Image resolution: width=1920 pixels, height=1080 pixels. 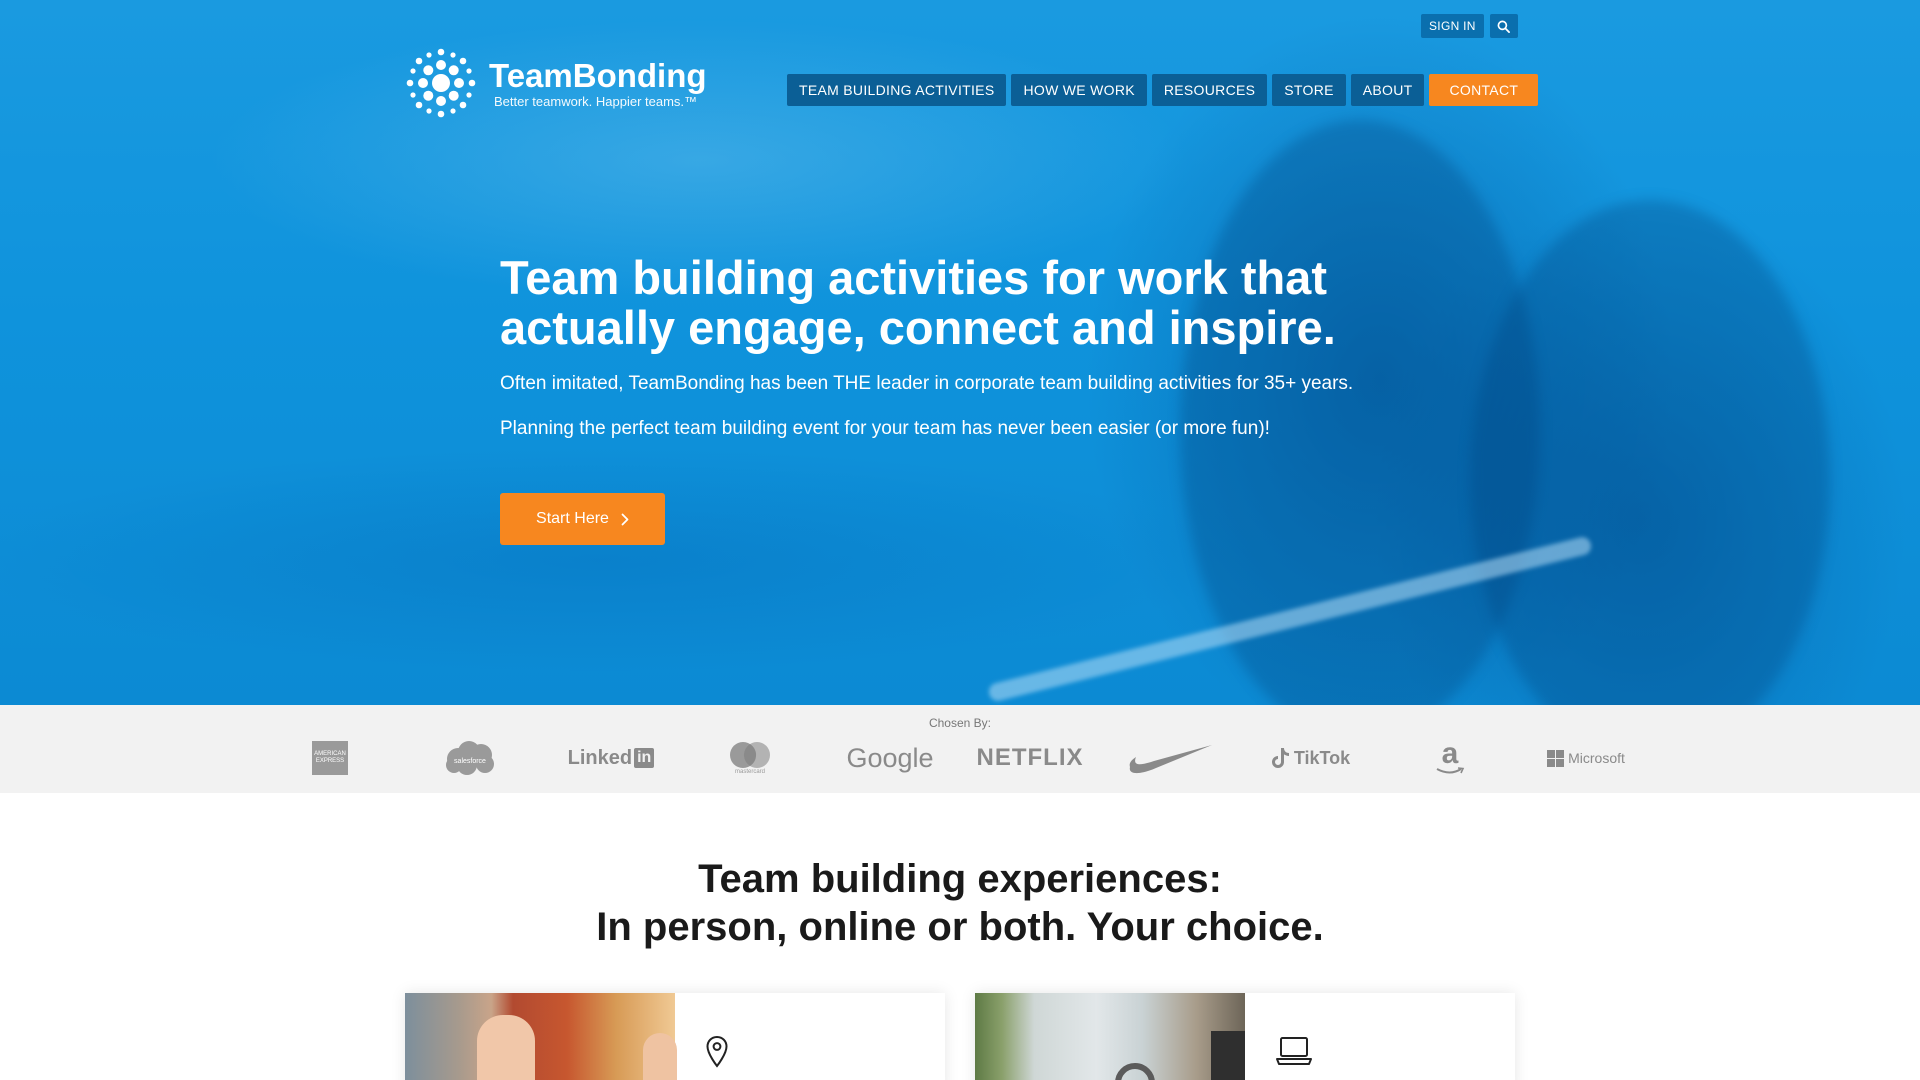 I want to click on chosen-by-label: Chosen By:, so click(x=960, y=723).